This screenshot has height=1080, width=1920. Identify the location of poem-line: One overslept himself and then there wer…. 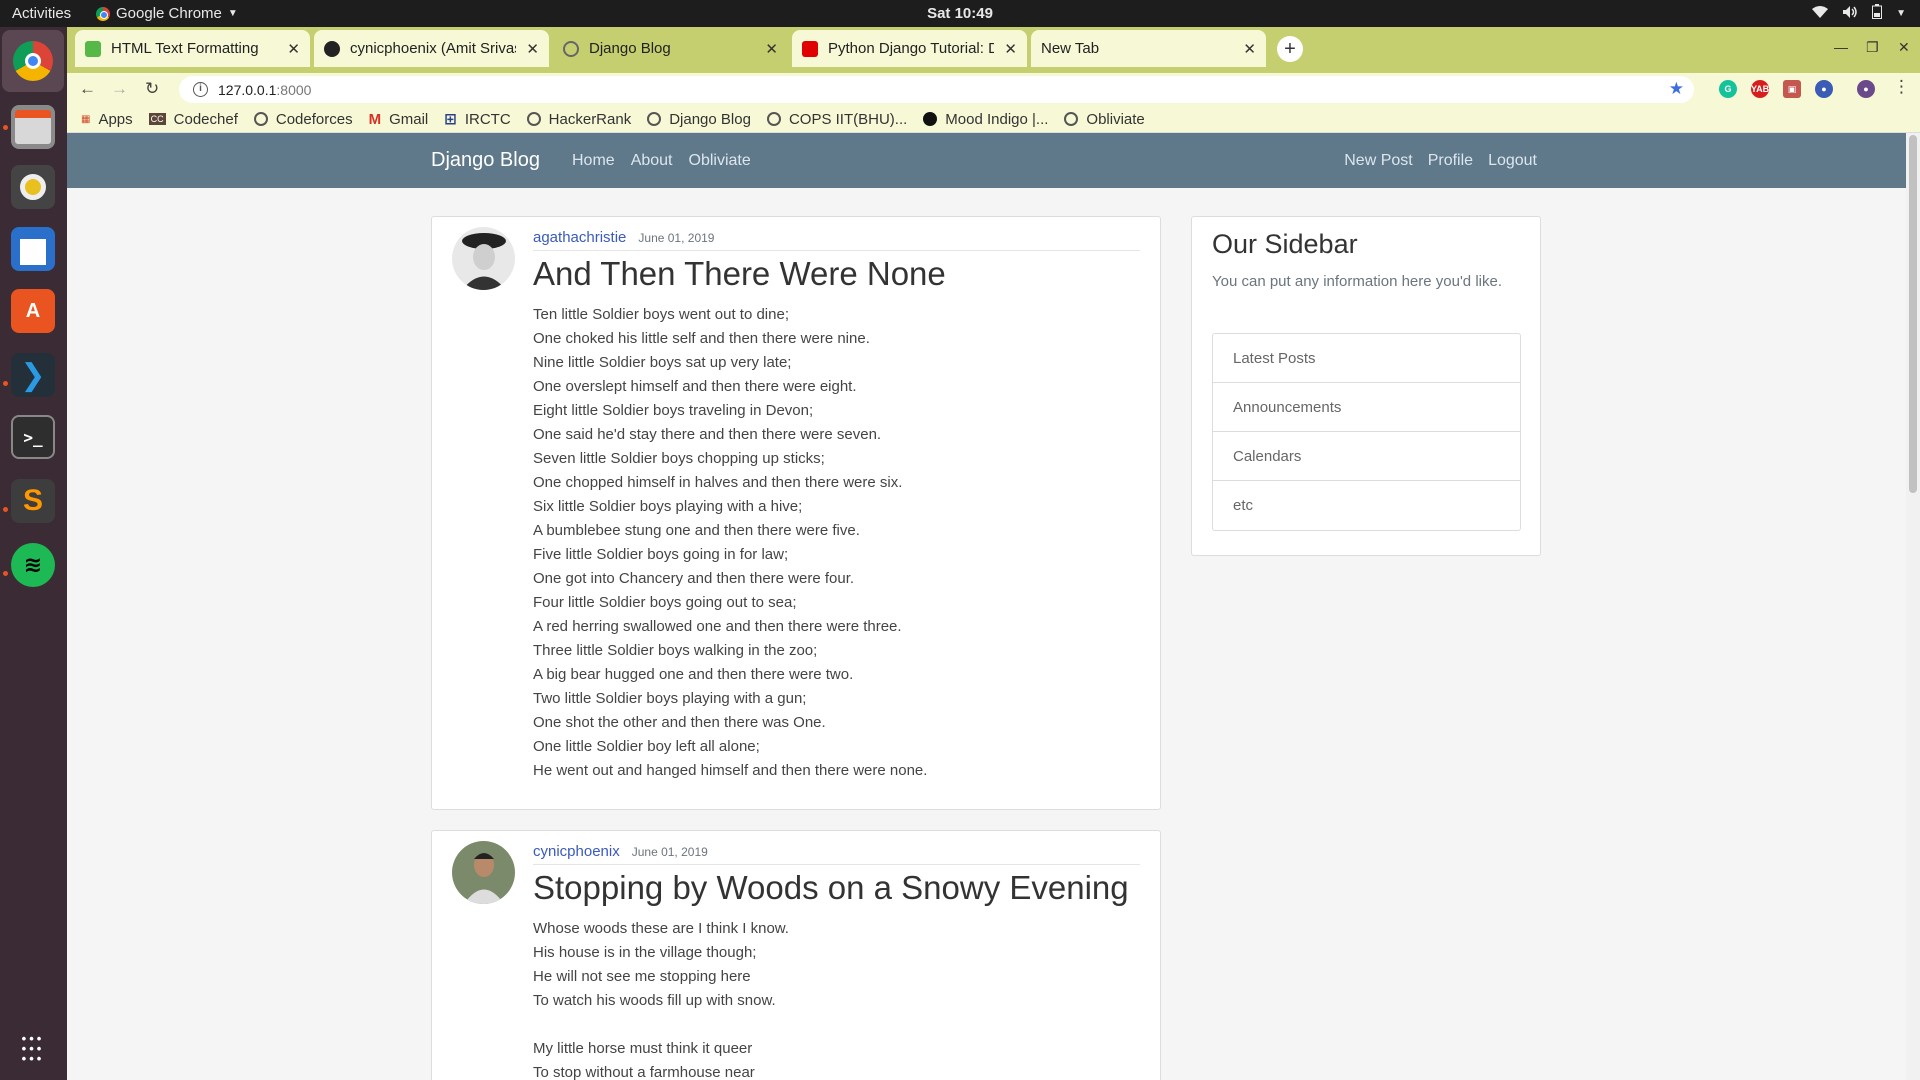
(695, 386).